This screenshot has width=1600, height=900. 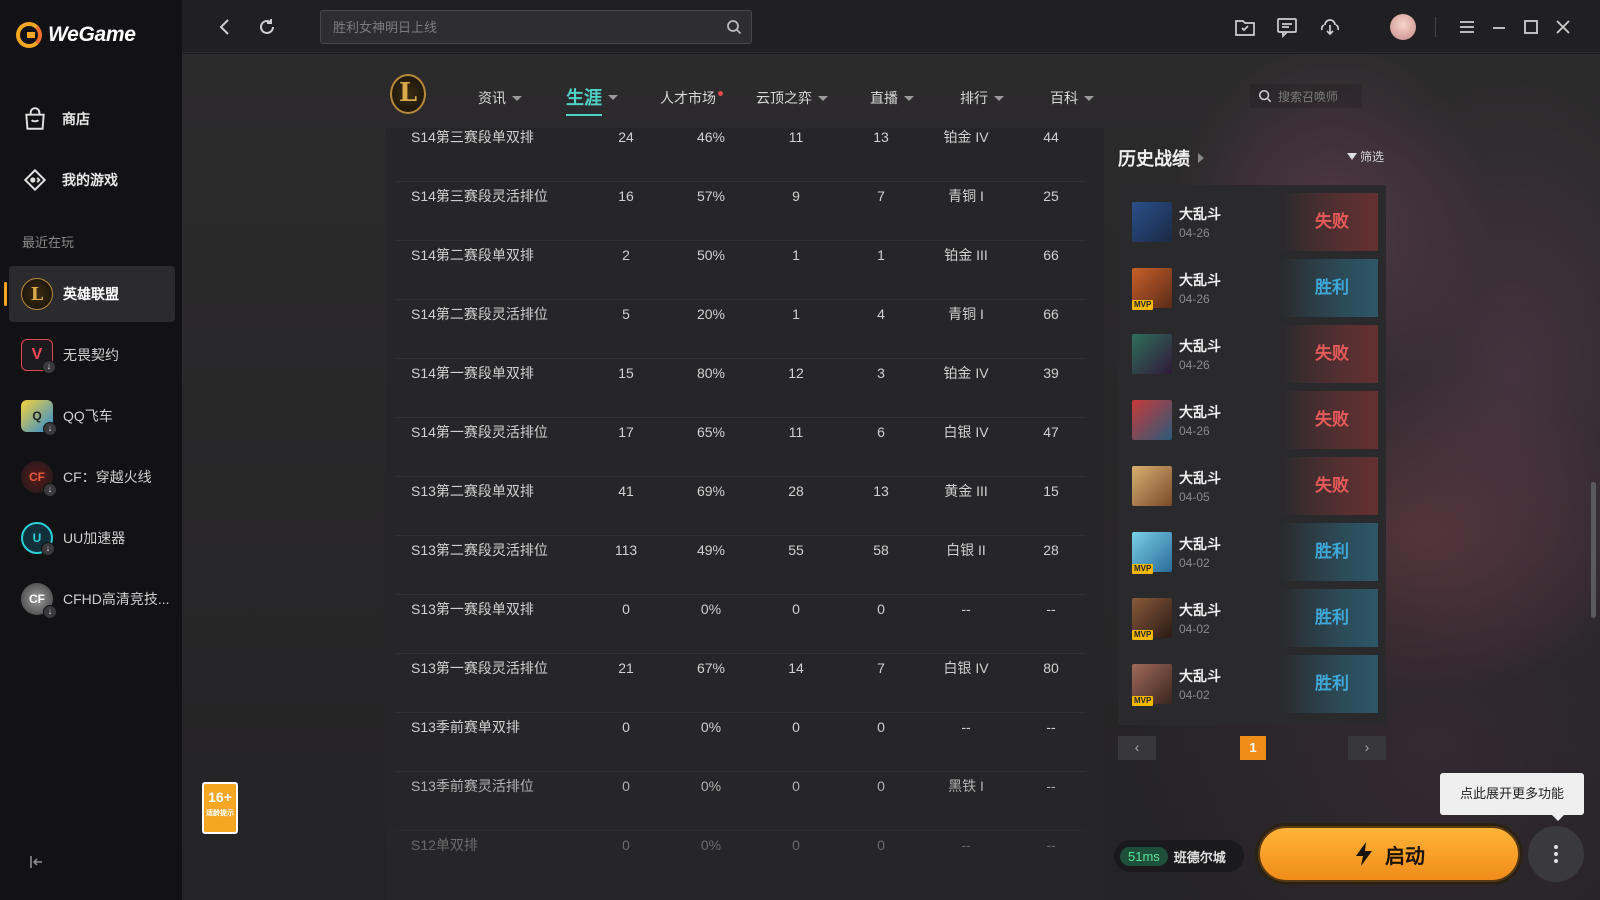 What do you see at coordinates (1287, 27) in the screenshot?
I see `chat-icon` at bounding box center [1287, 27].